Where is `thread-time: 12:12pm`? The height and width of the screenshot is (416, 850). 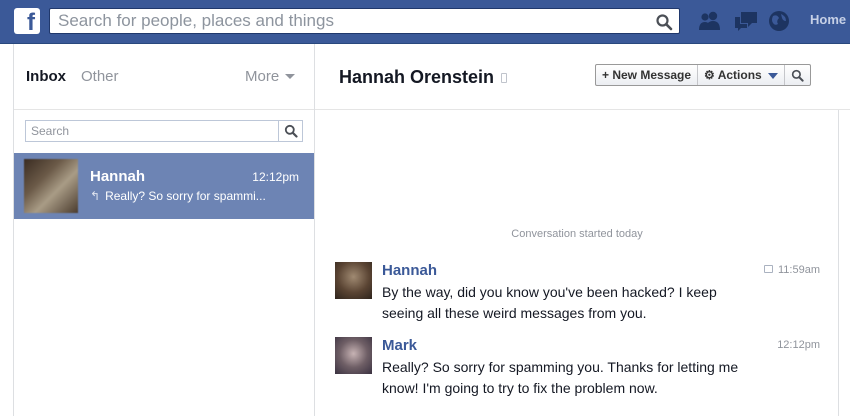
thread-time: 12:12pm is located at coordinates (275, 177).